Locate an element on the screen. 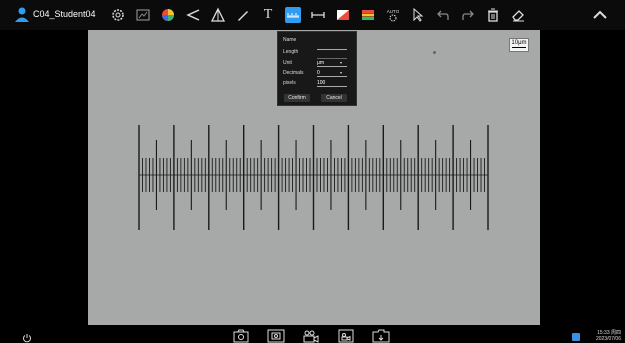 The image size is (625, 343). capture-tools is located at coordinates (318, 335).